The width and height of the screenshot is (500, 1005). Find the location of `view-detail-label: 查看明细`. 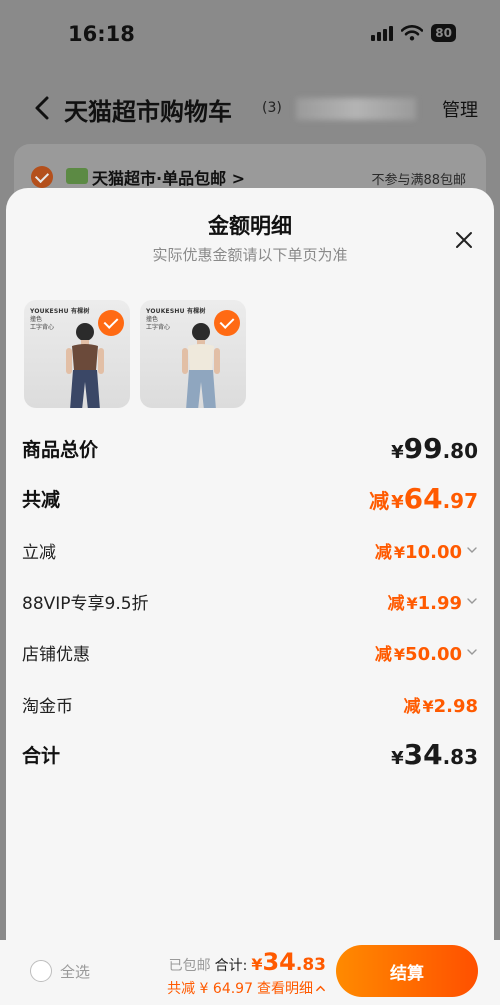

view-detail-label: 查看明细 is located at coordinates (285, 989).